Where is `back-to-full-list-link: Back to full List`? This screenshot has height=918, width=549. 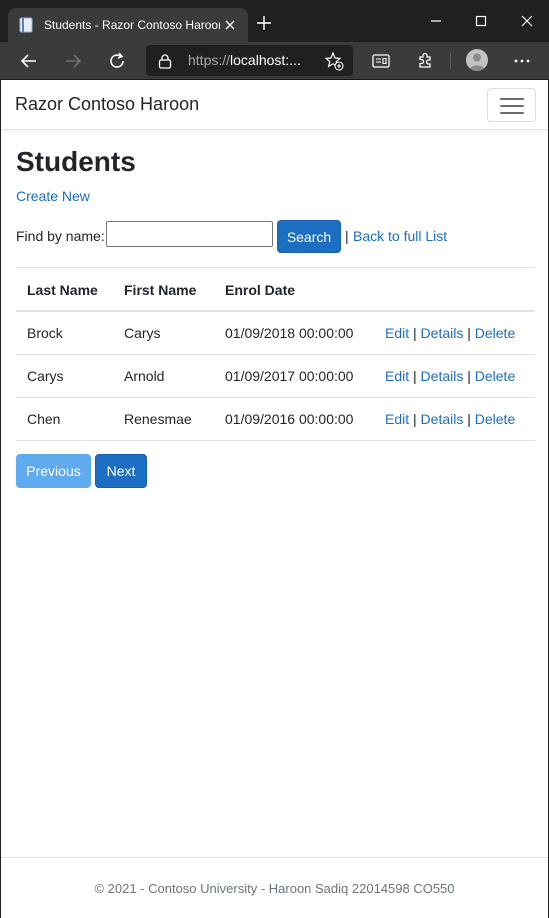 back-to-full-list-link: Back to full List is located at coordinates (400, 236).